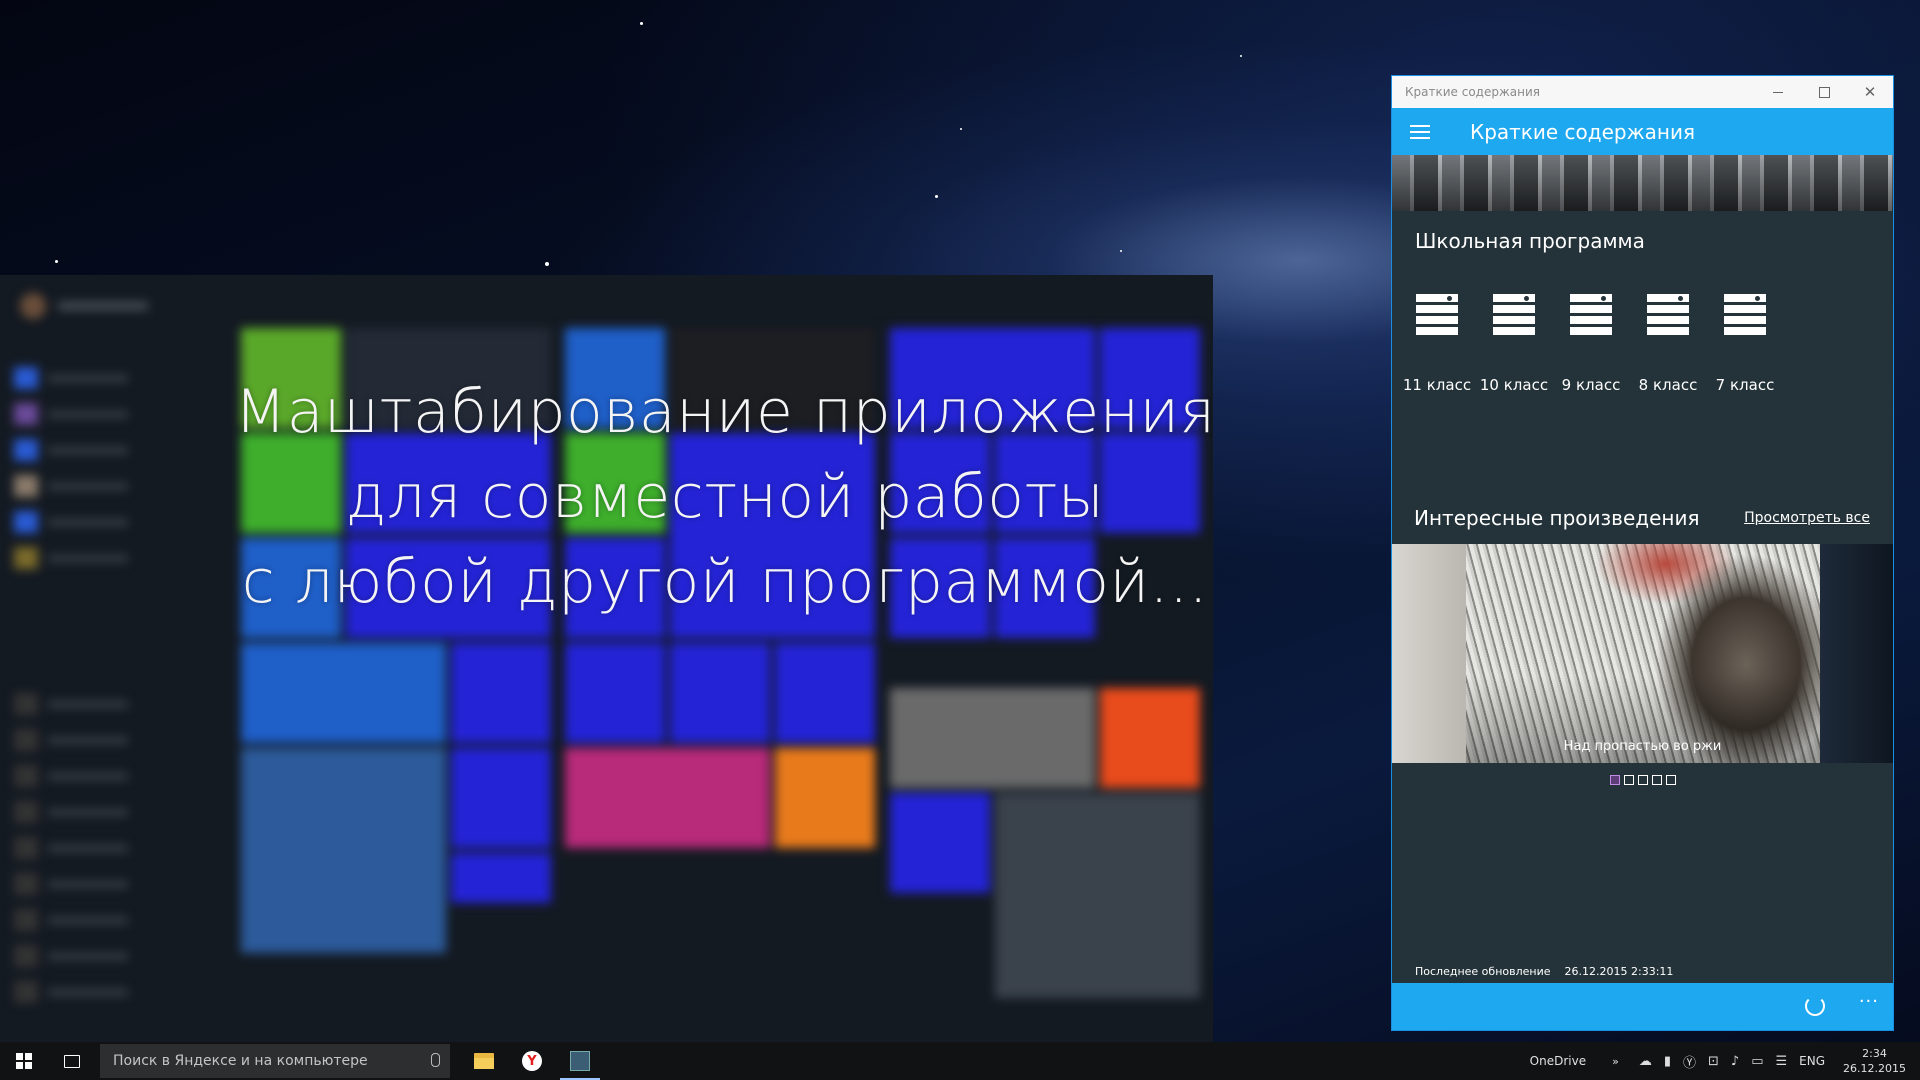 The width and height of the screenshot is (1920, 1080). What do you see at coordinates (1645, 1061) in the screenshot?
I see `cloud-icon: ☁` at bounding box center [1645, 1061].